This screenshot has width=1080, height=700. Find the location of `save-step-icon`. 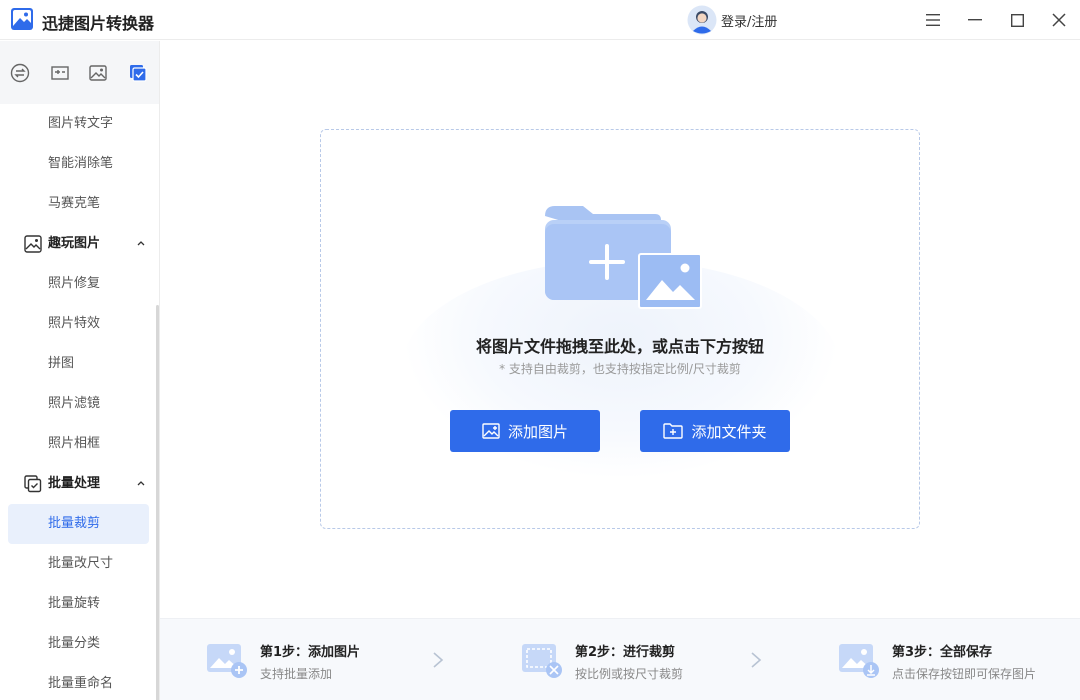

save-step-icon is located at coordinates (859, 661).